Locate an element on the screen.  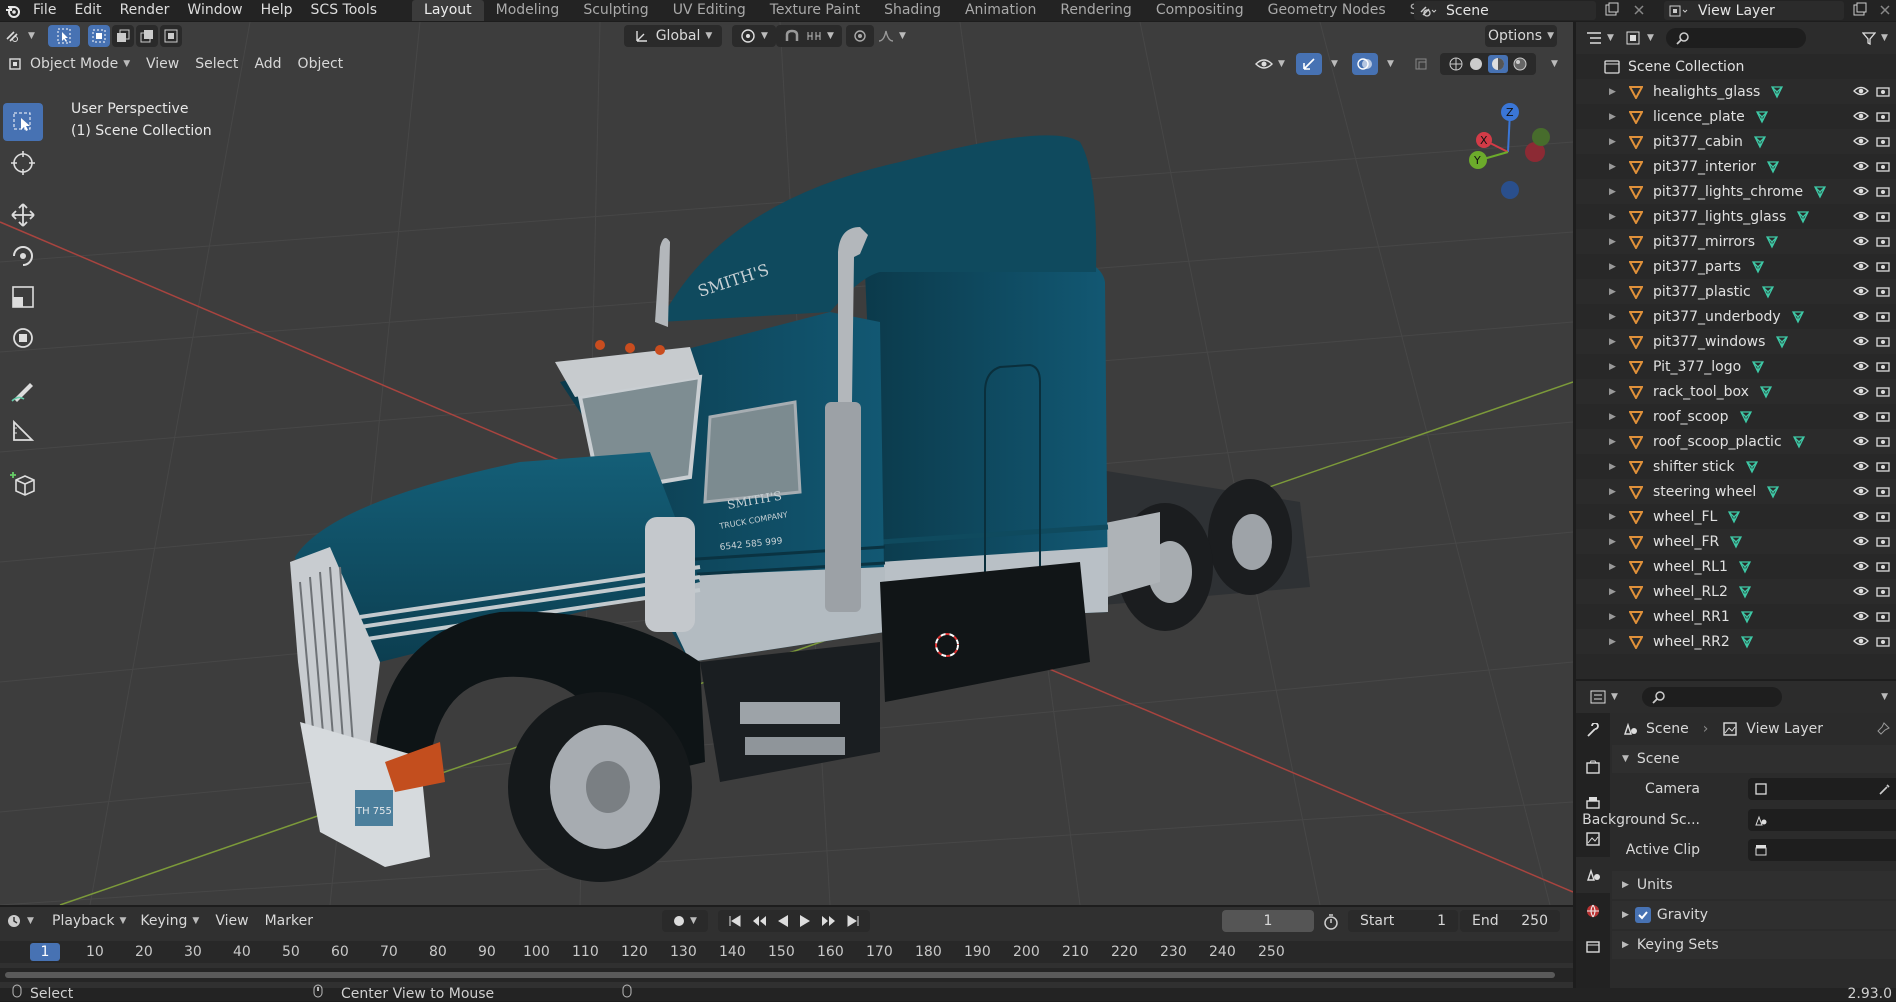
object-mode-dropdown: Object Mode ▼ is located at coordinates (68, 64).